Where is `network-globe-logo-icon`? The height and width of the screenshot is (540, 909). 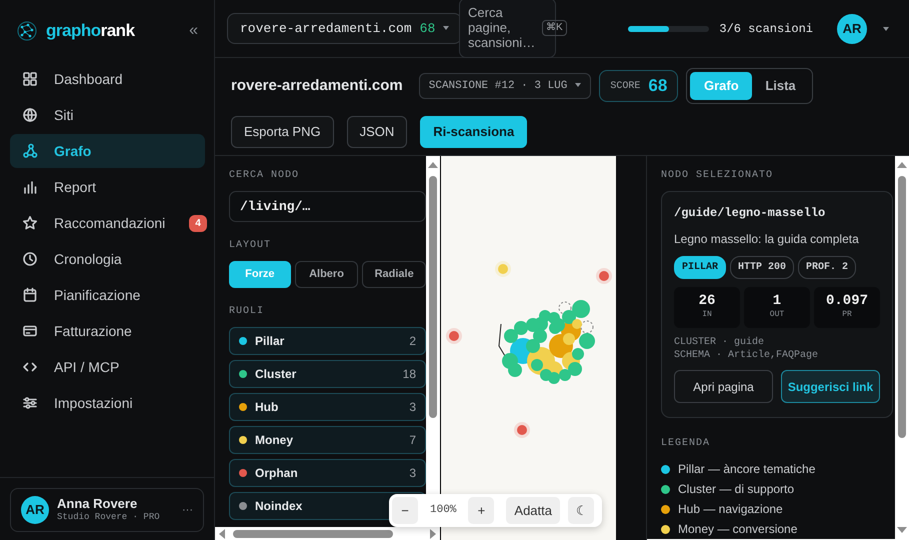
network-globe-logo-icon is located at coordinates (27, 31).